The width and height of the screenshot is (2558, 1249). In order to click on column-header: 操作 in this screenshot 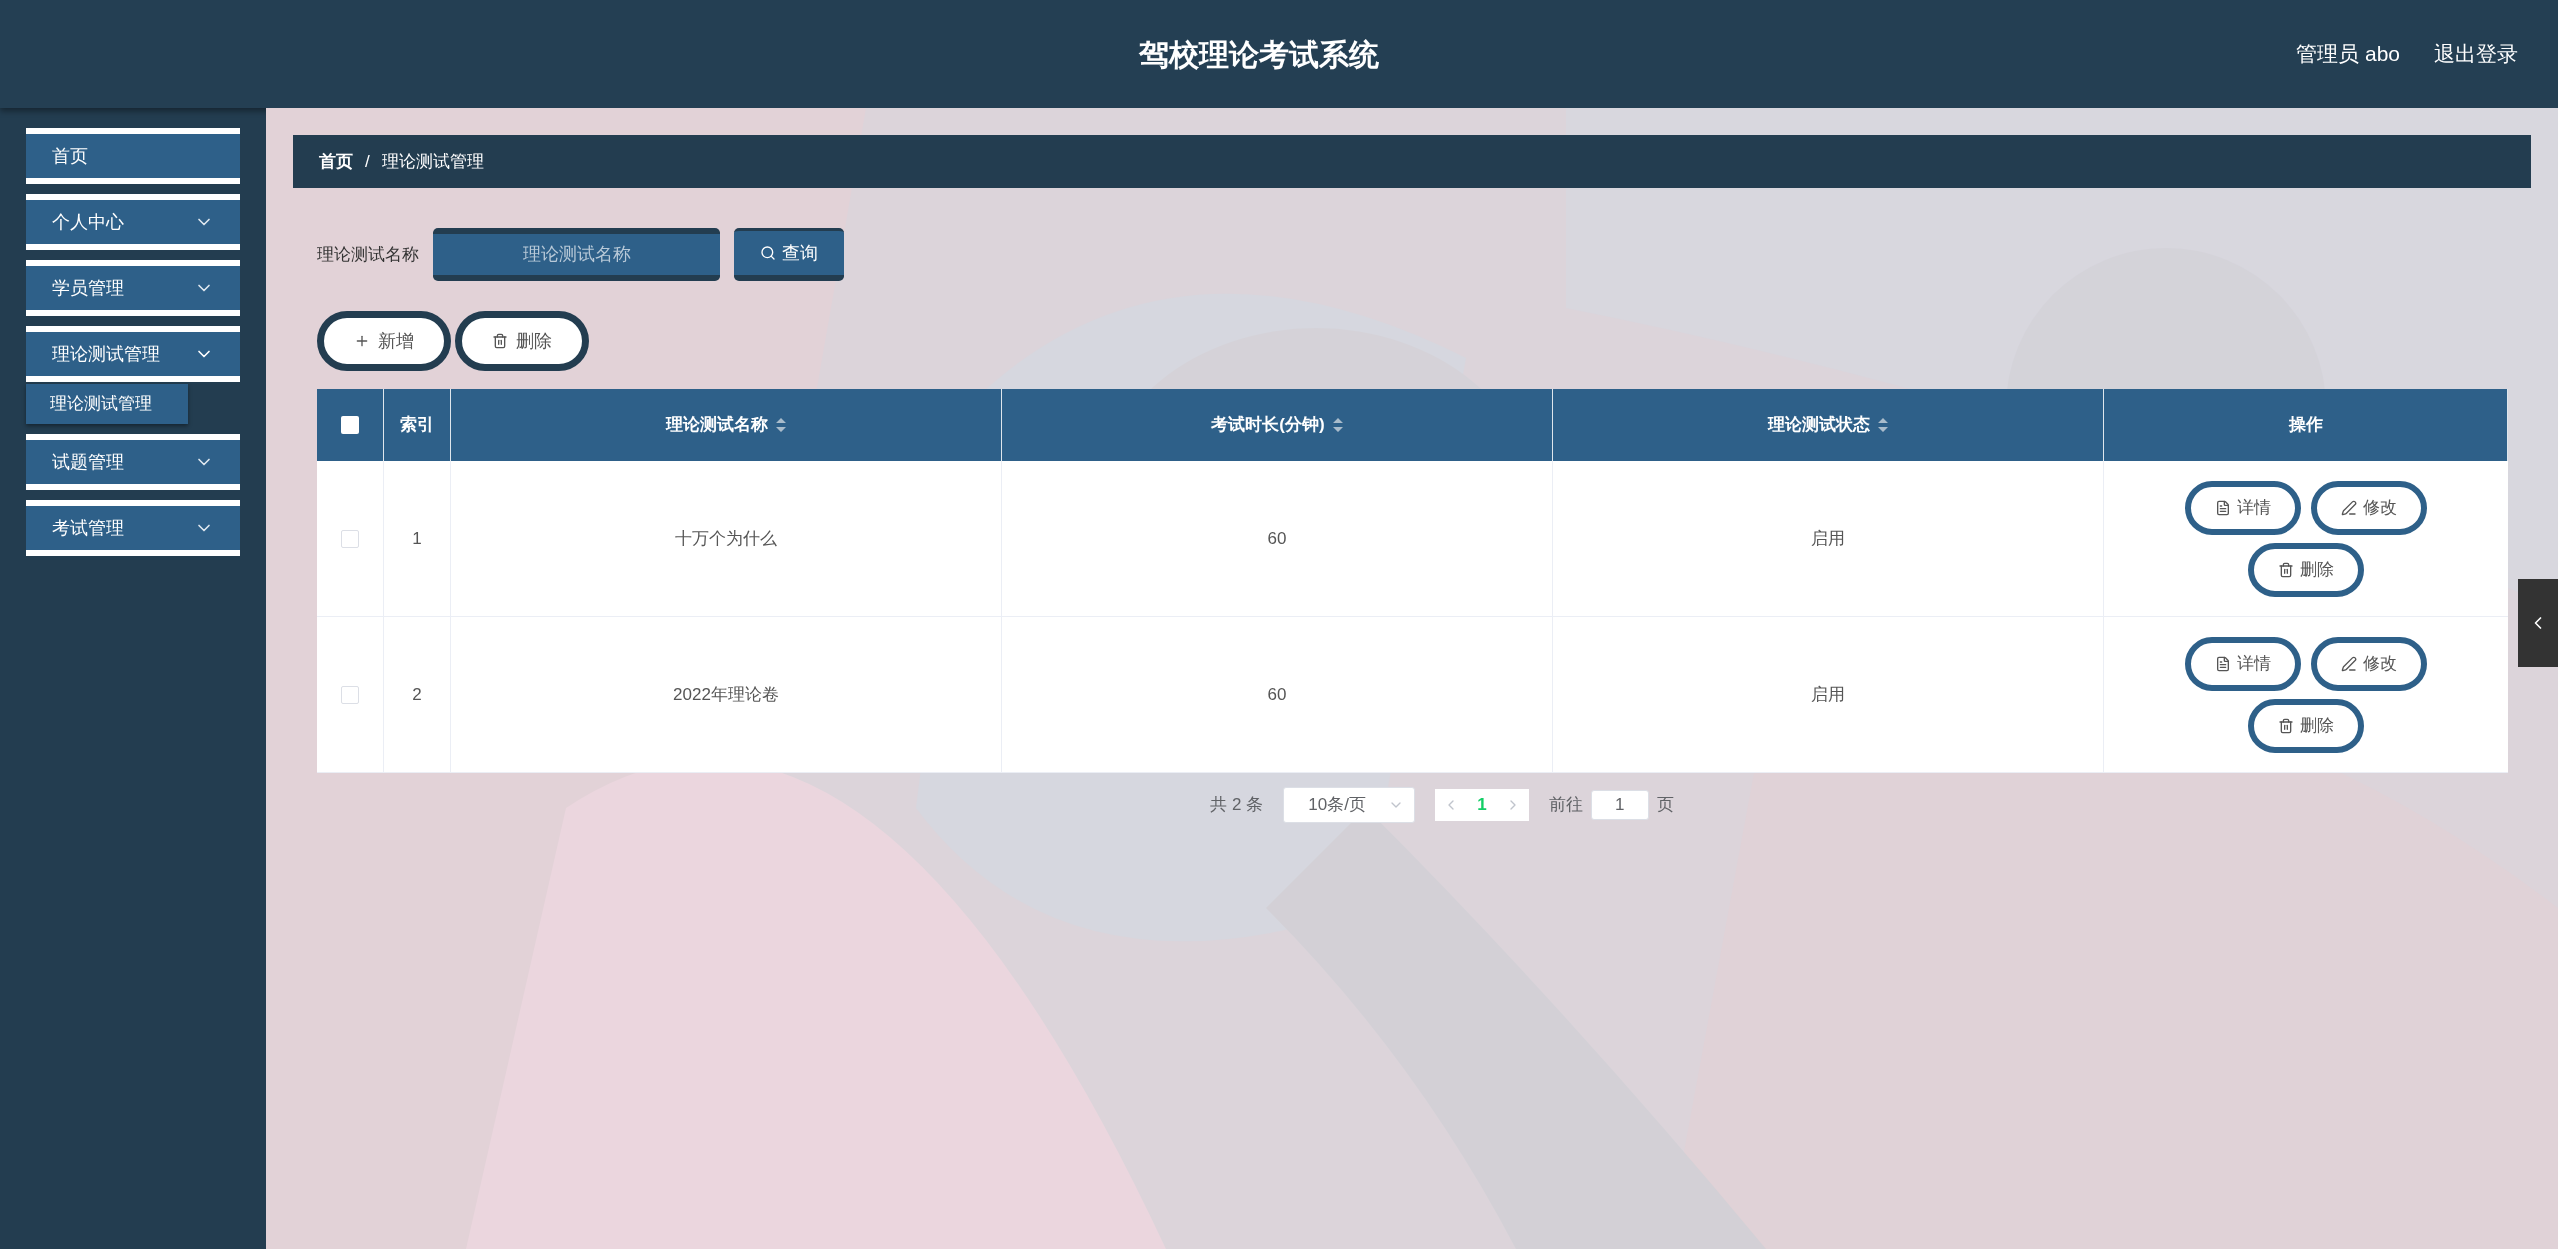, I will do `click(2305, 425)`.